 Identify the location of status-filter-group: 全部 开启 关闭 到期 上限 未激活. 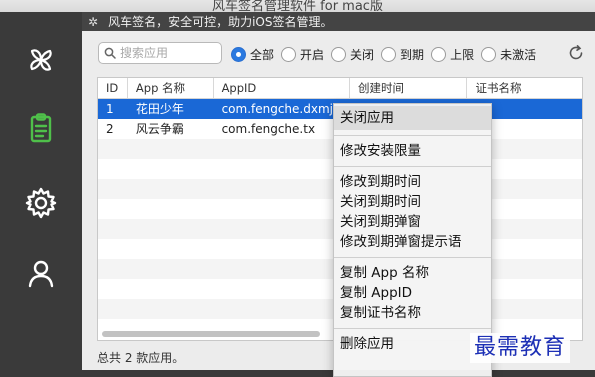
(387, 54).